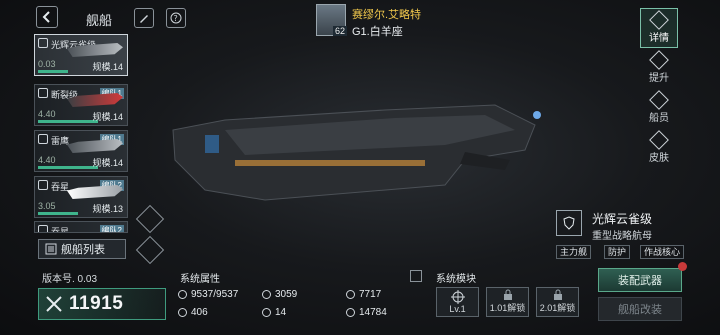 This screenshot has height=335, width=720. I want to click on attributes-title: 系统属性, so click(200, 279).